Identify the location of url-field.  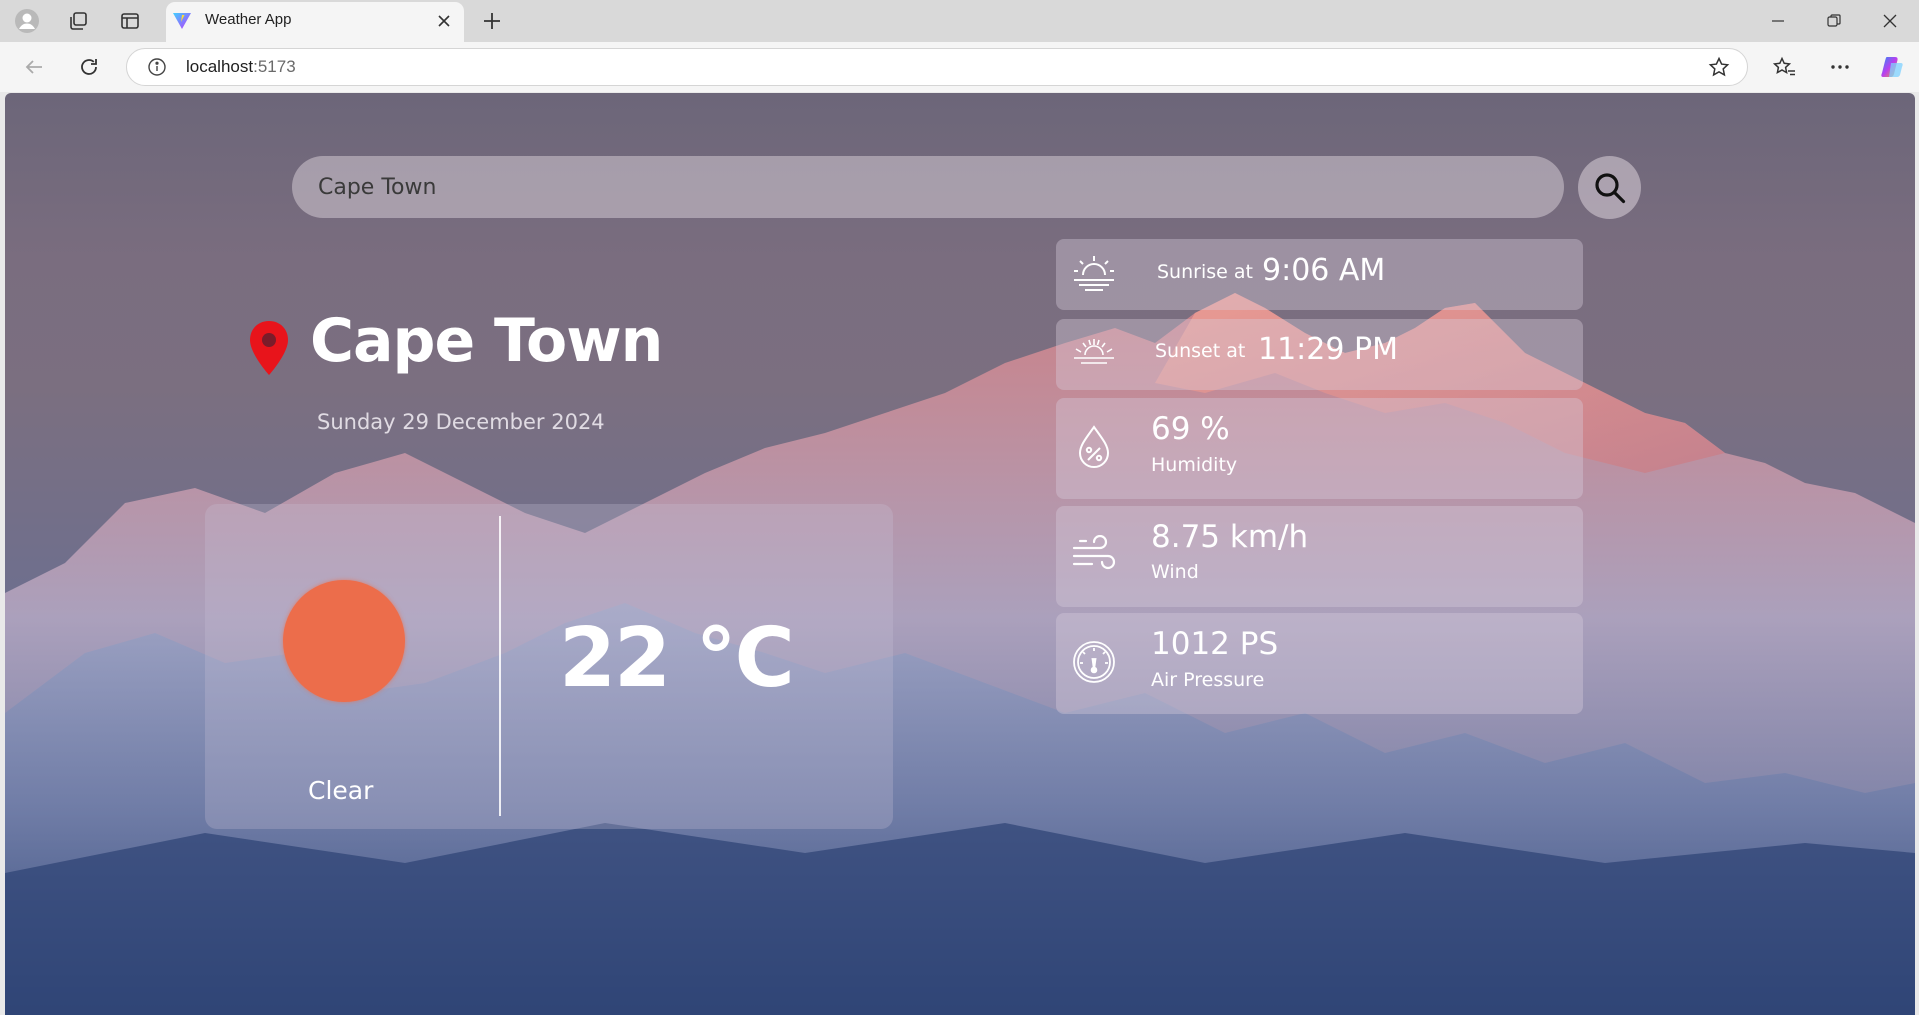
(937, 67).